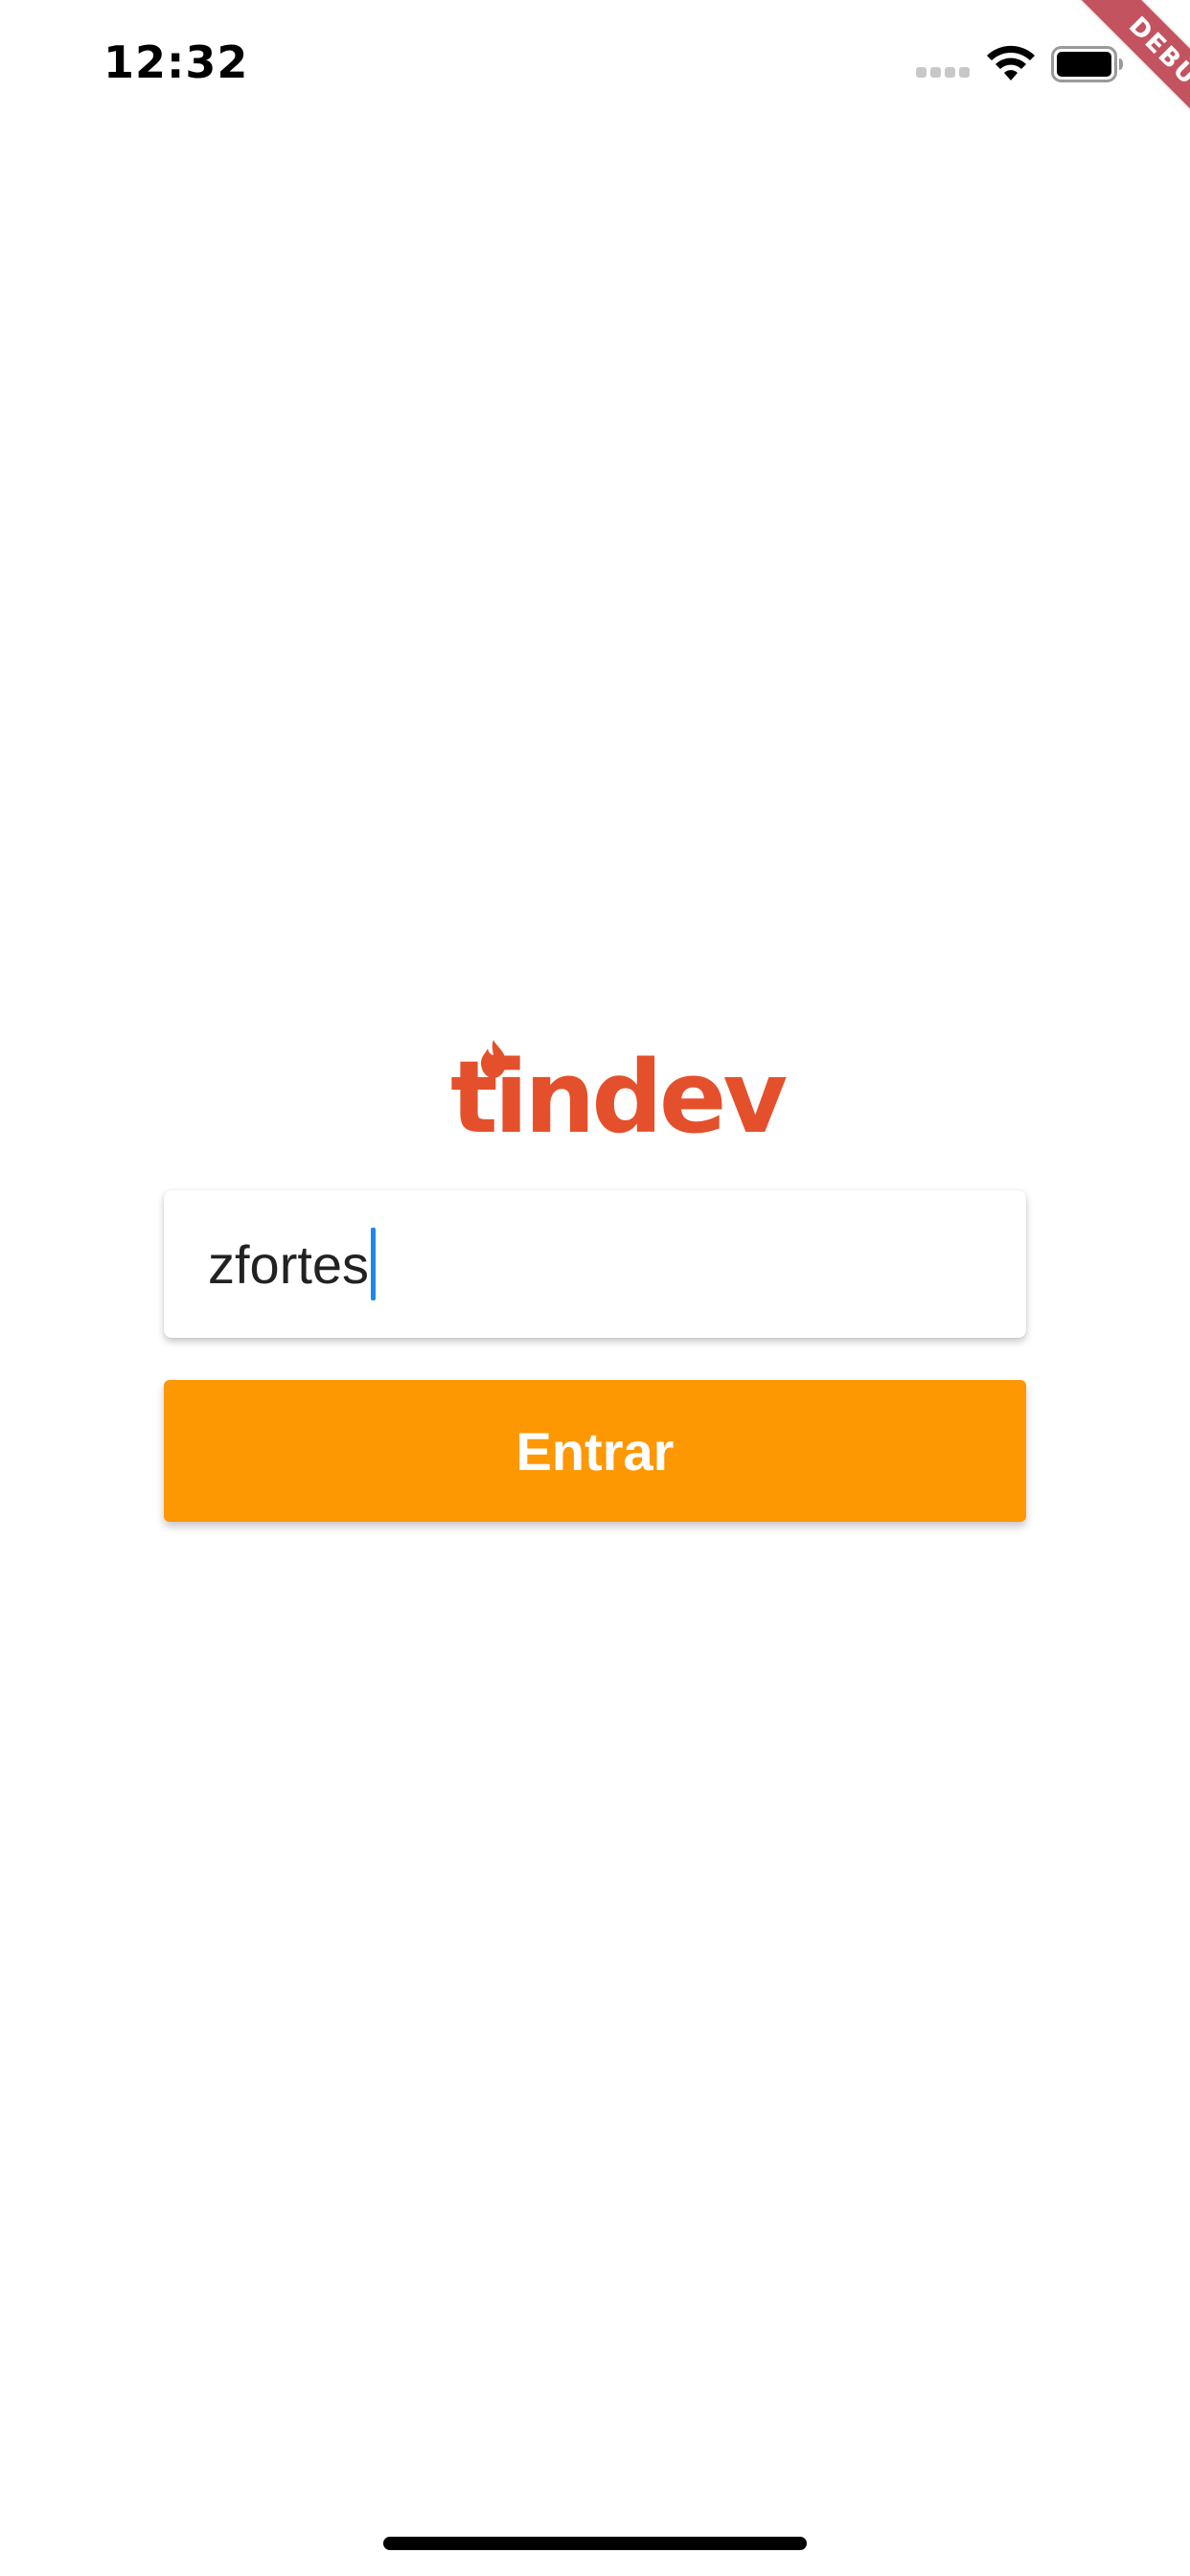  What do you see at coordinates (944, 73) in the screenshot?
I see `cellular-signal-icon` at bounding box center [944, 73].